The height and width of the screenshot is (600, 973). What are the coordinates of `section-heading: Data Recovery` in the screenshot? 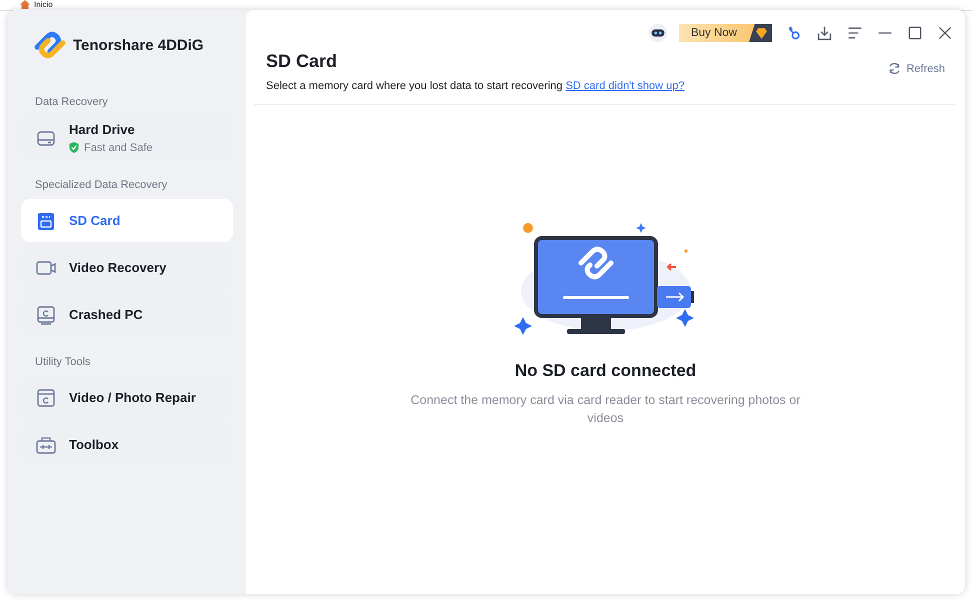 It's located at (71, 102).